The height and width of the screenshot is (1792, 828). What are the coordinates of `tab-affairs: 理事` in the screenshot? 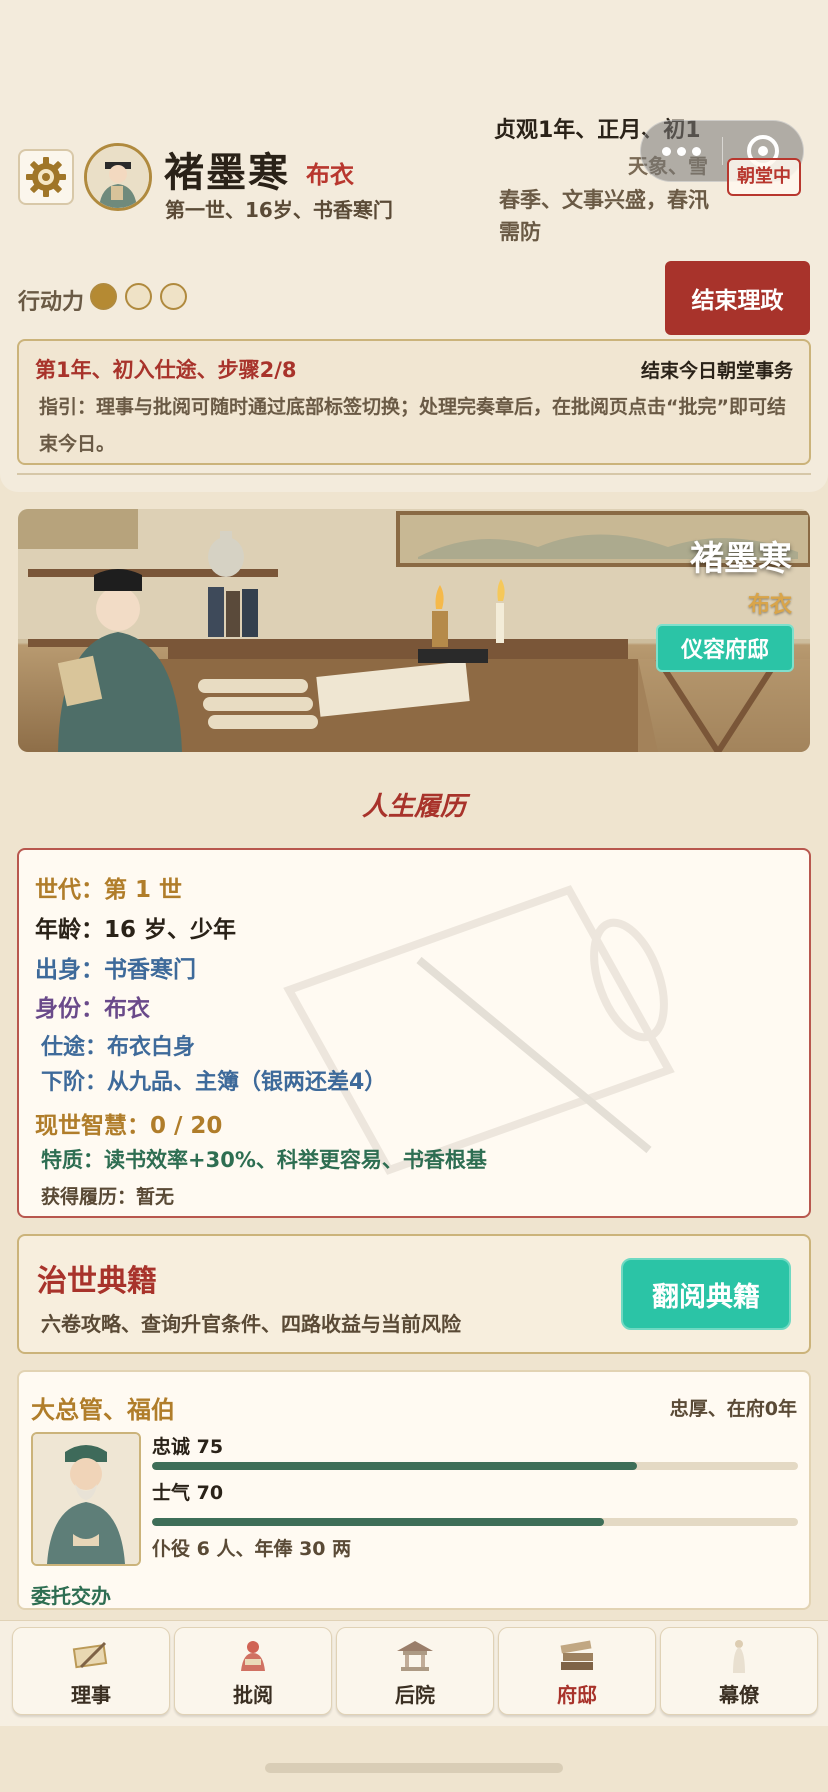 It's located at (91, 1671).